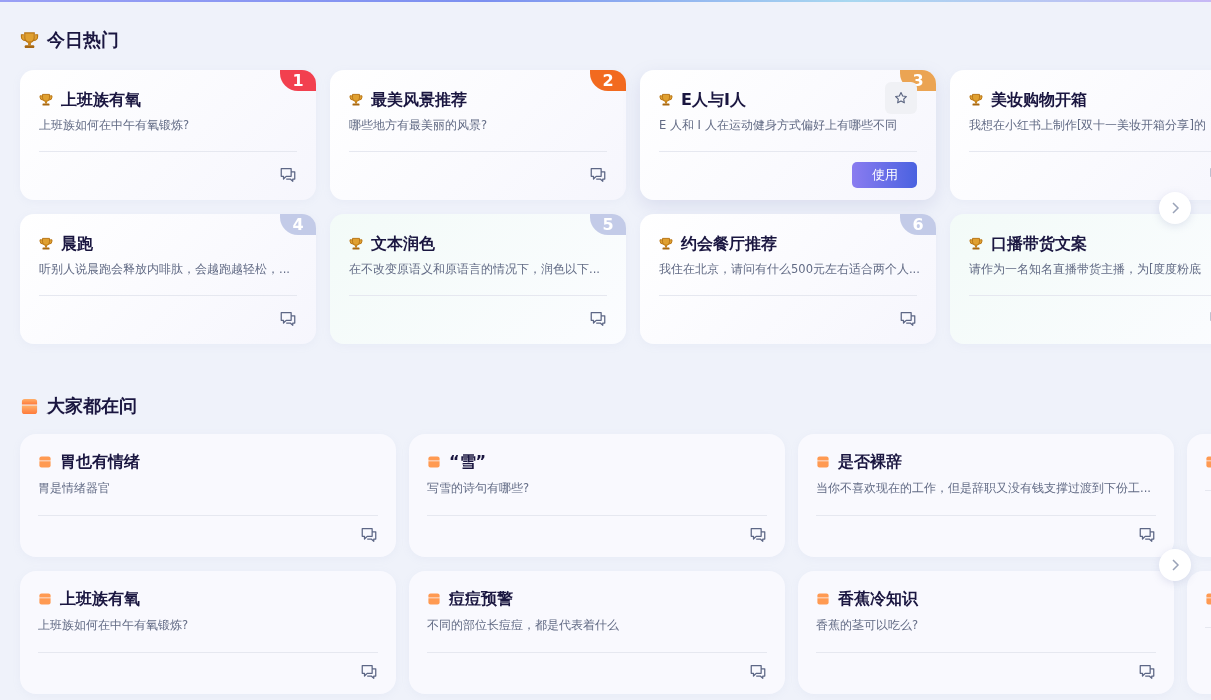 This screenshot has height=700, width=1211. What do you see at coordinates (208, 495) in the screenshot?
I see `prompt-card: 胃也有情绪 胃是情绪器官` at bounding box center [208, 495].